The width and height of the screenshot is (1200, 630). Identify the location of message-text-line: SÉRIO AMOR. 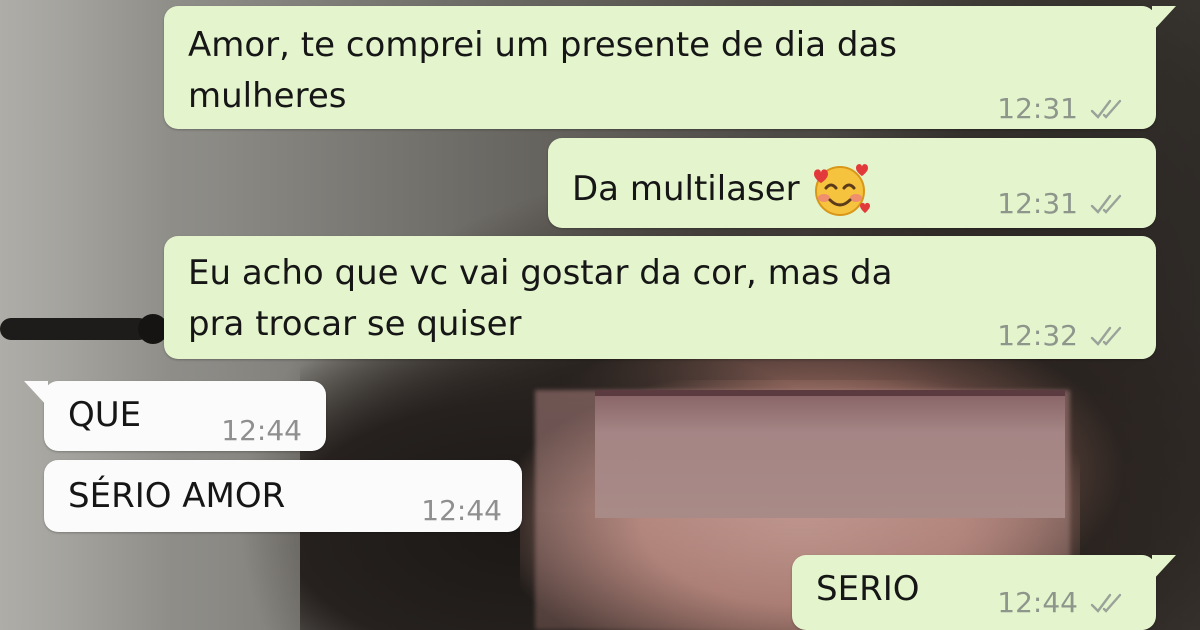
(177, 496).